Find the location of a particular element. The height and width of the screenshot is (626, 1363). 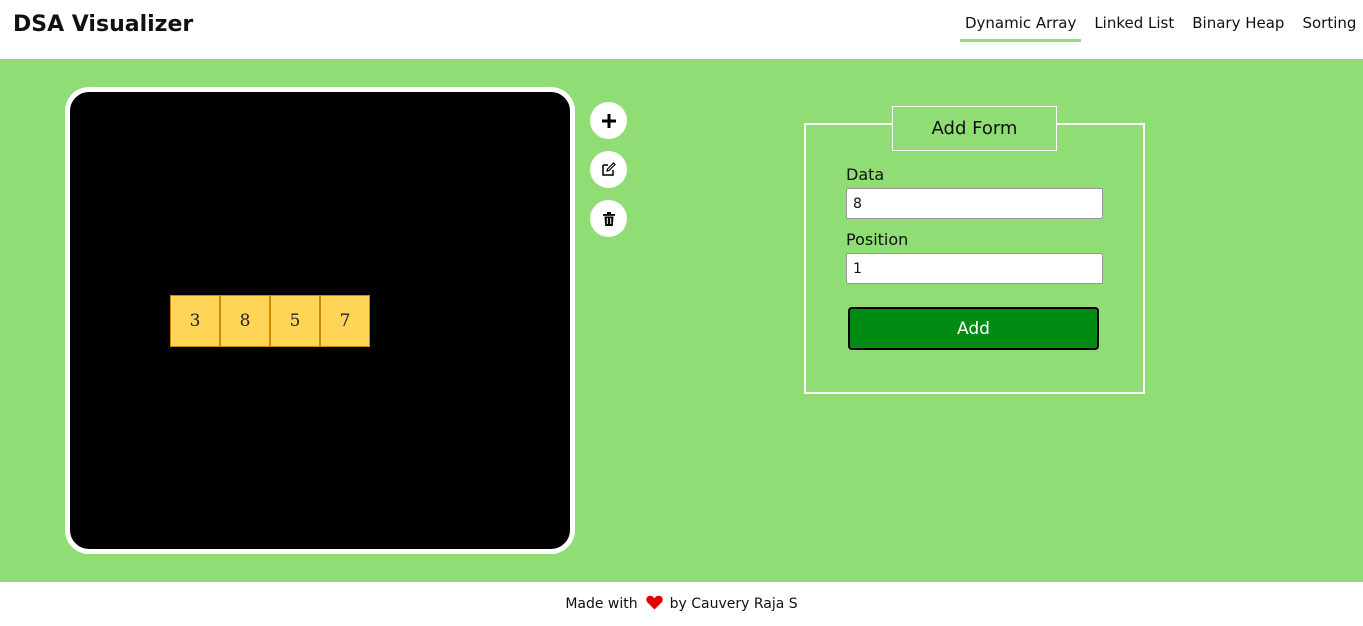

position-label: Position is located at coordinates (877, 239).